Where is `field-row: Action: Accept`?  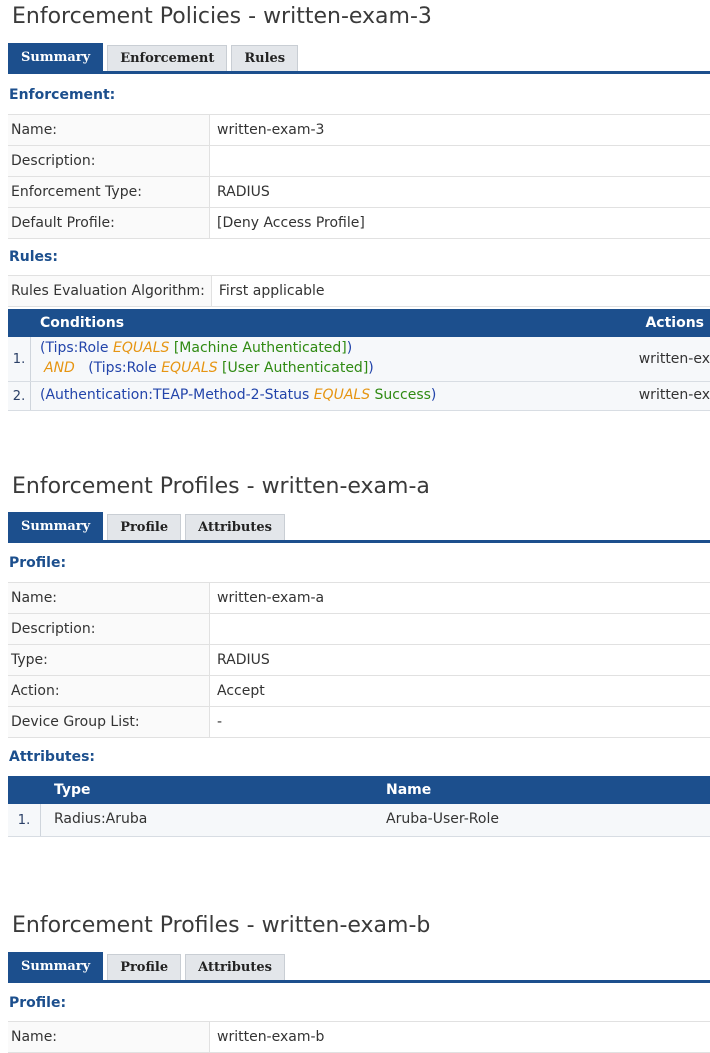
field-row: Action: Accept is located at coordinates (359, 690).